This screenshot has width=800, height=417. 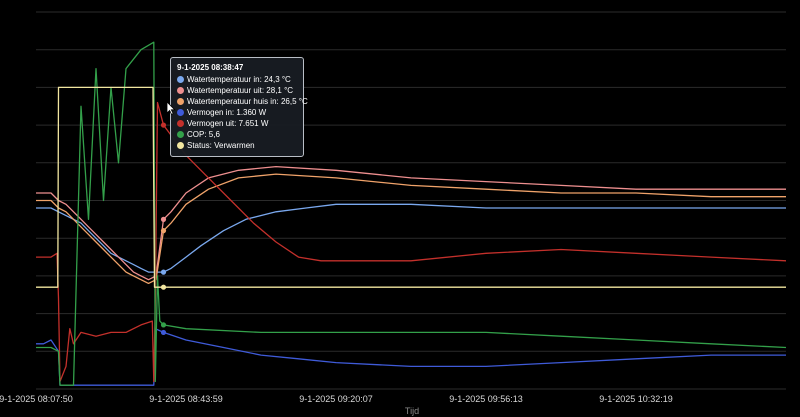 What do you see at coordinates (636, 399) in the screenshot?
I see `x-tick-label: 9-1-2025 10:32:19` at bounding box center [636, 399].